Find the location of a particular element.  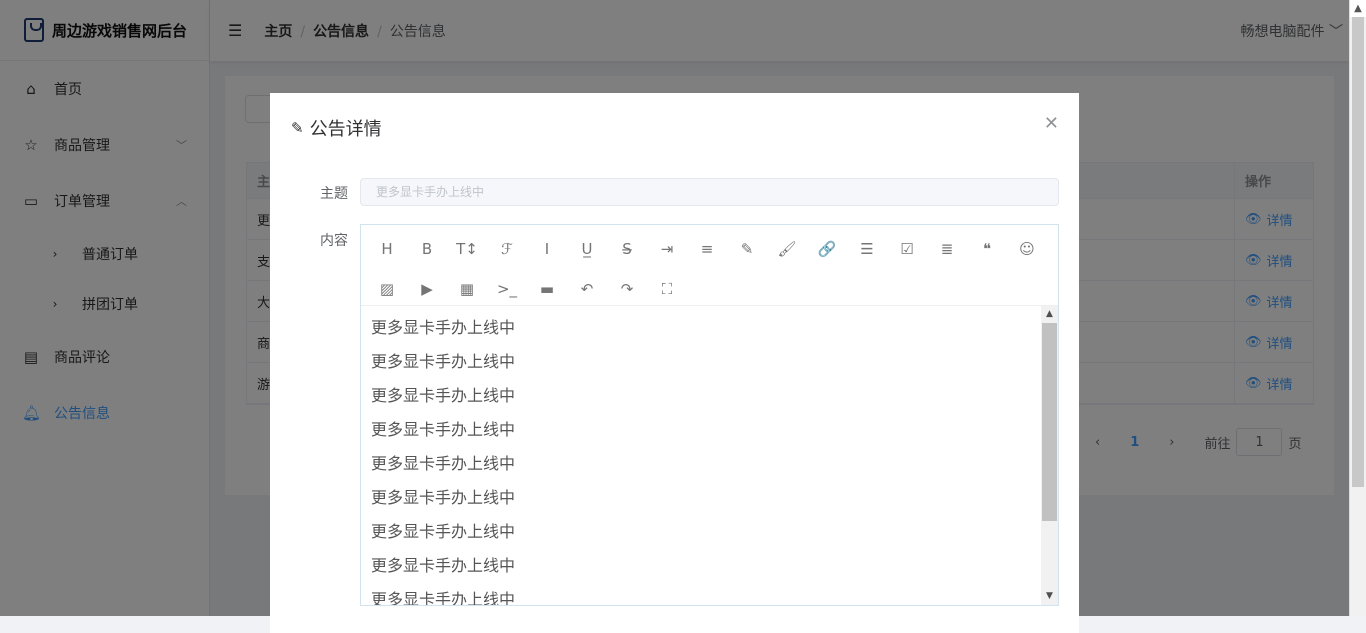

back-color-icon: 🖌 is located at coordinates (787, 249).